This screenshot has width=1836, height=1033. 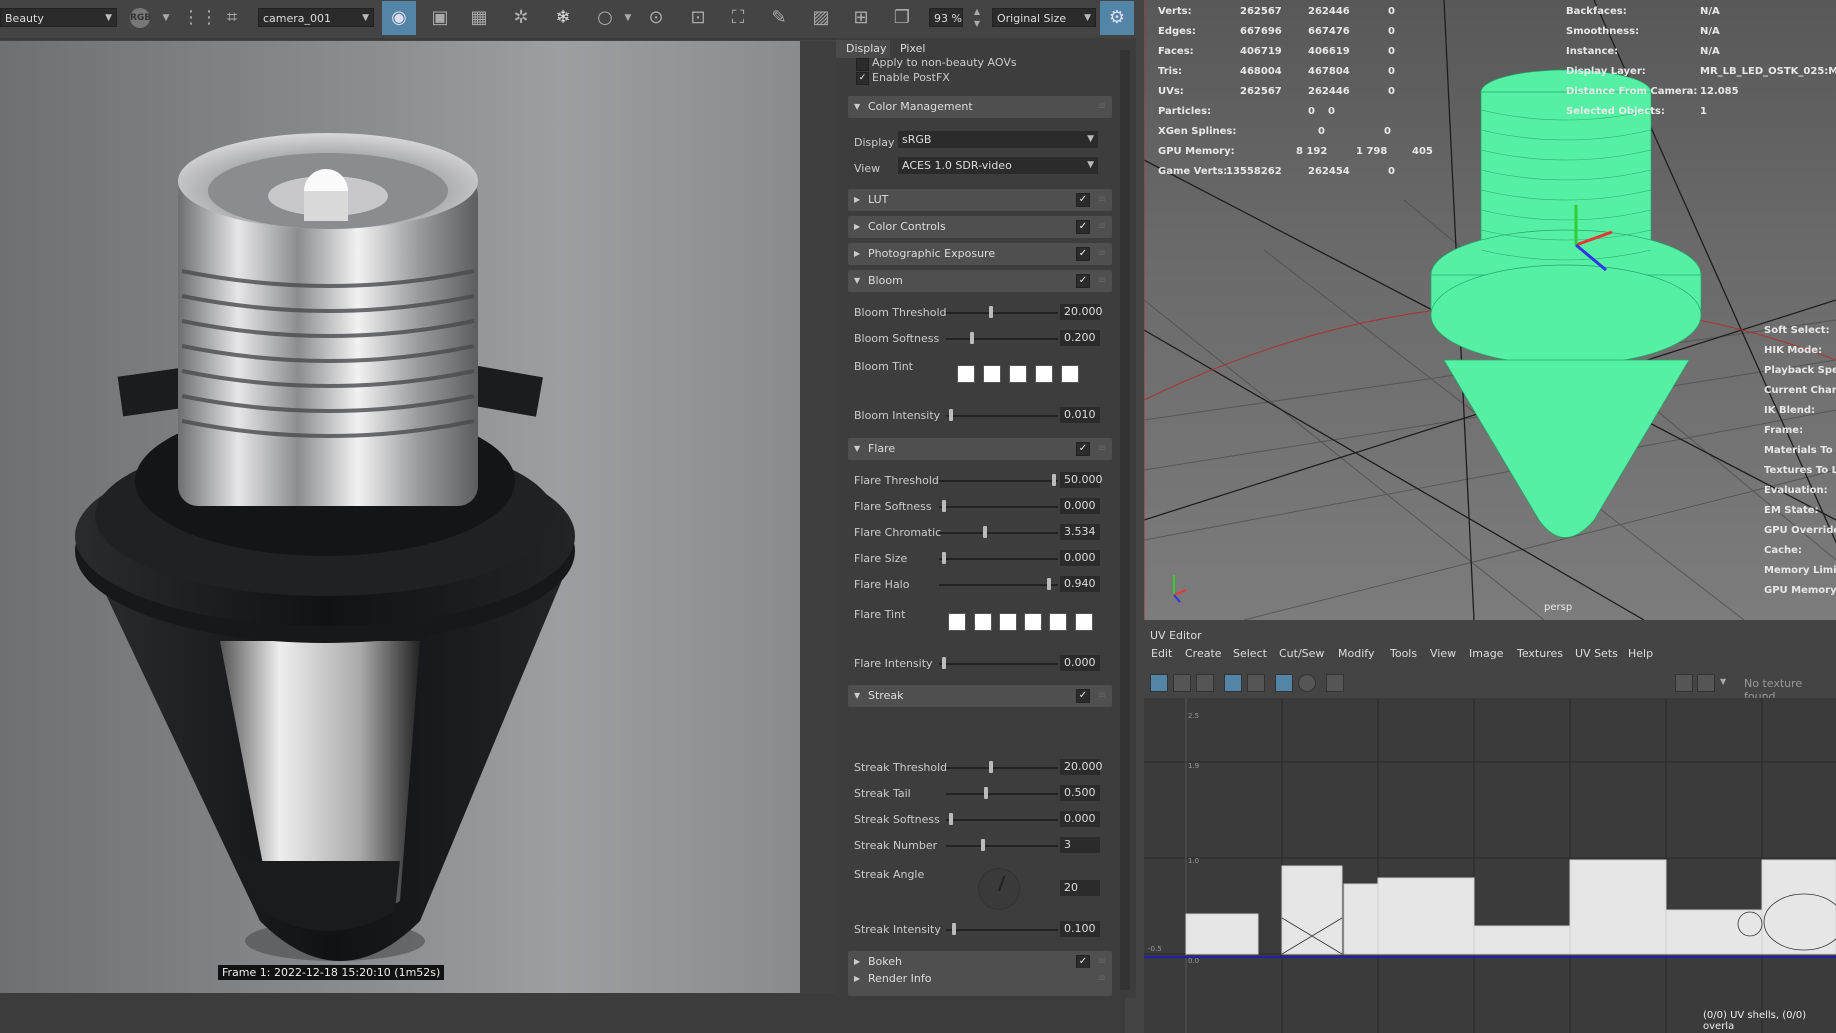 I want to click on menu-tools: Tools, so click(x=1403, y=653).